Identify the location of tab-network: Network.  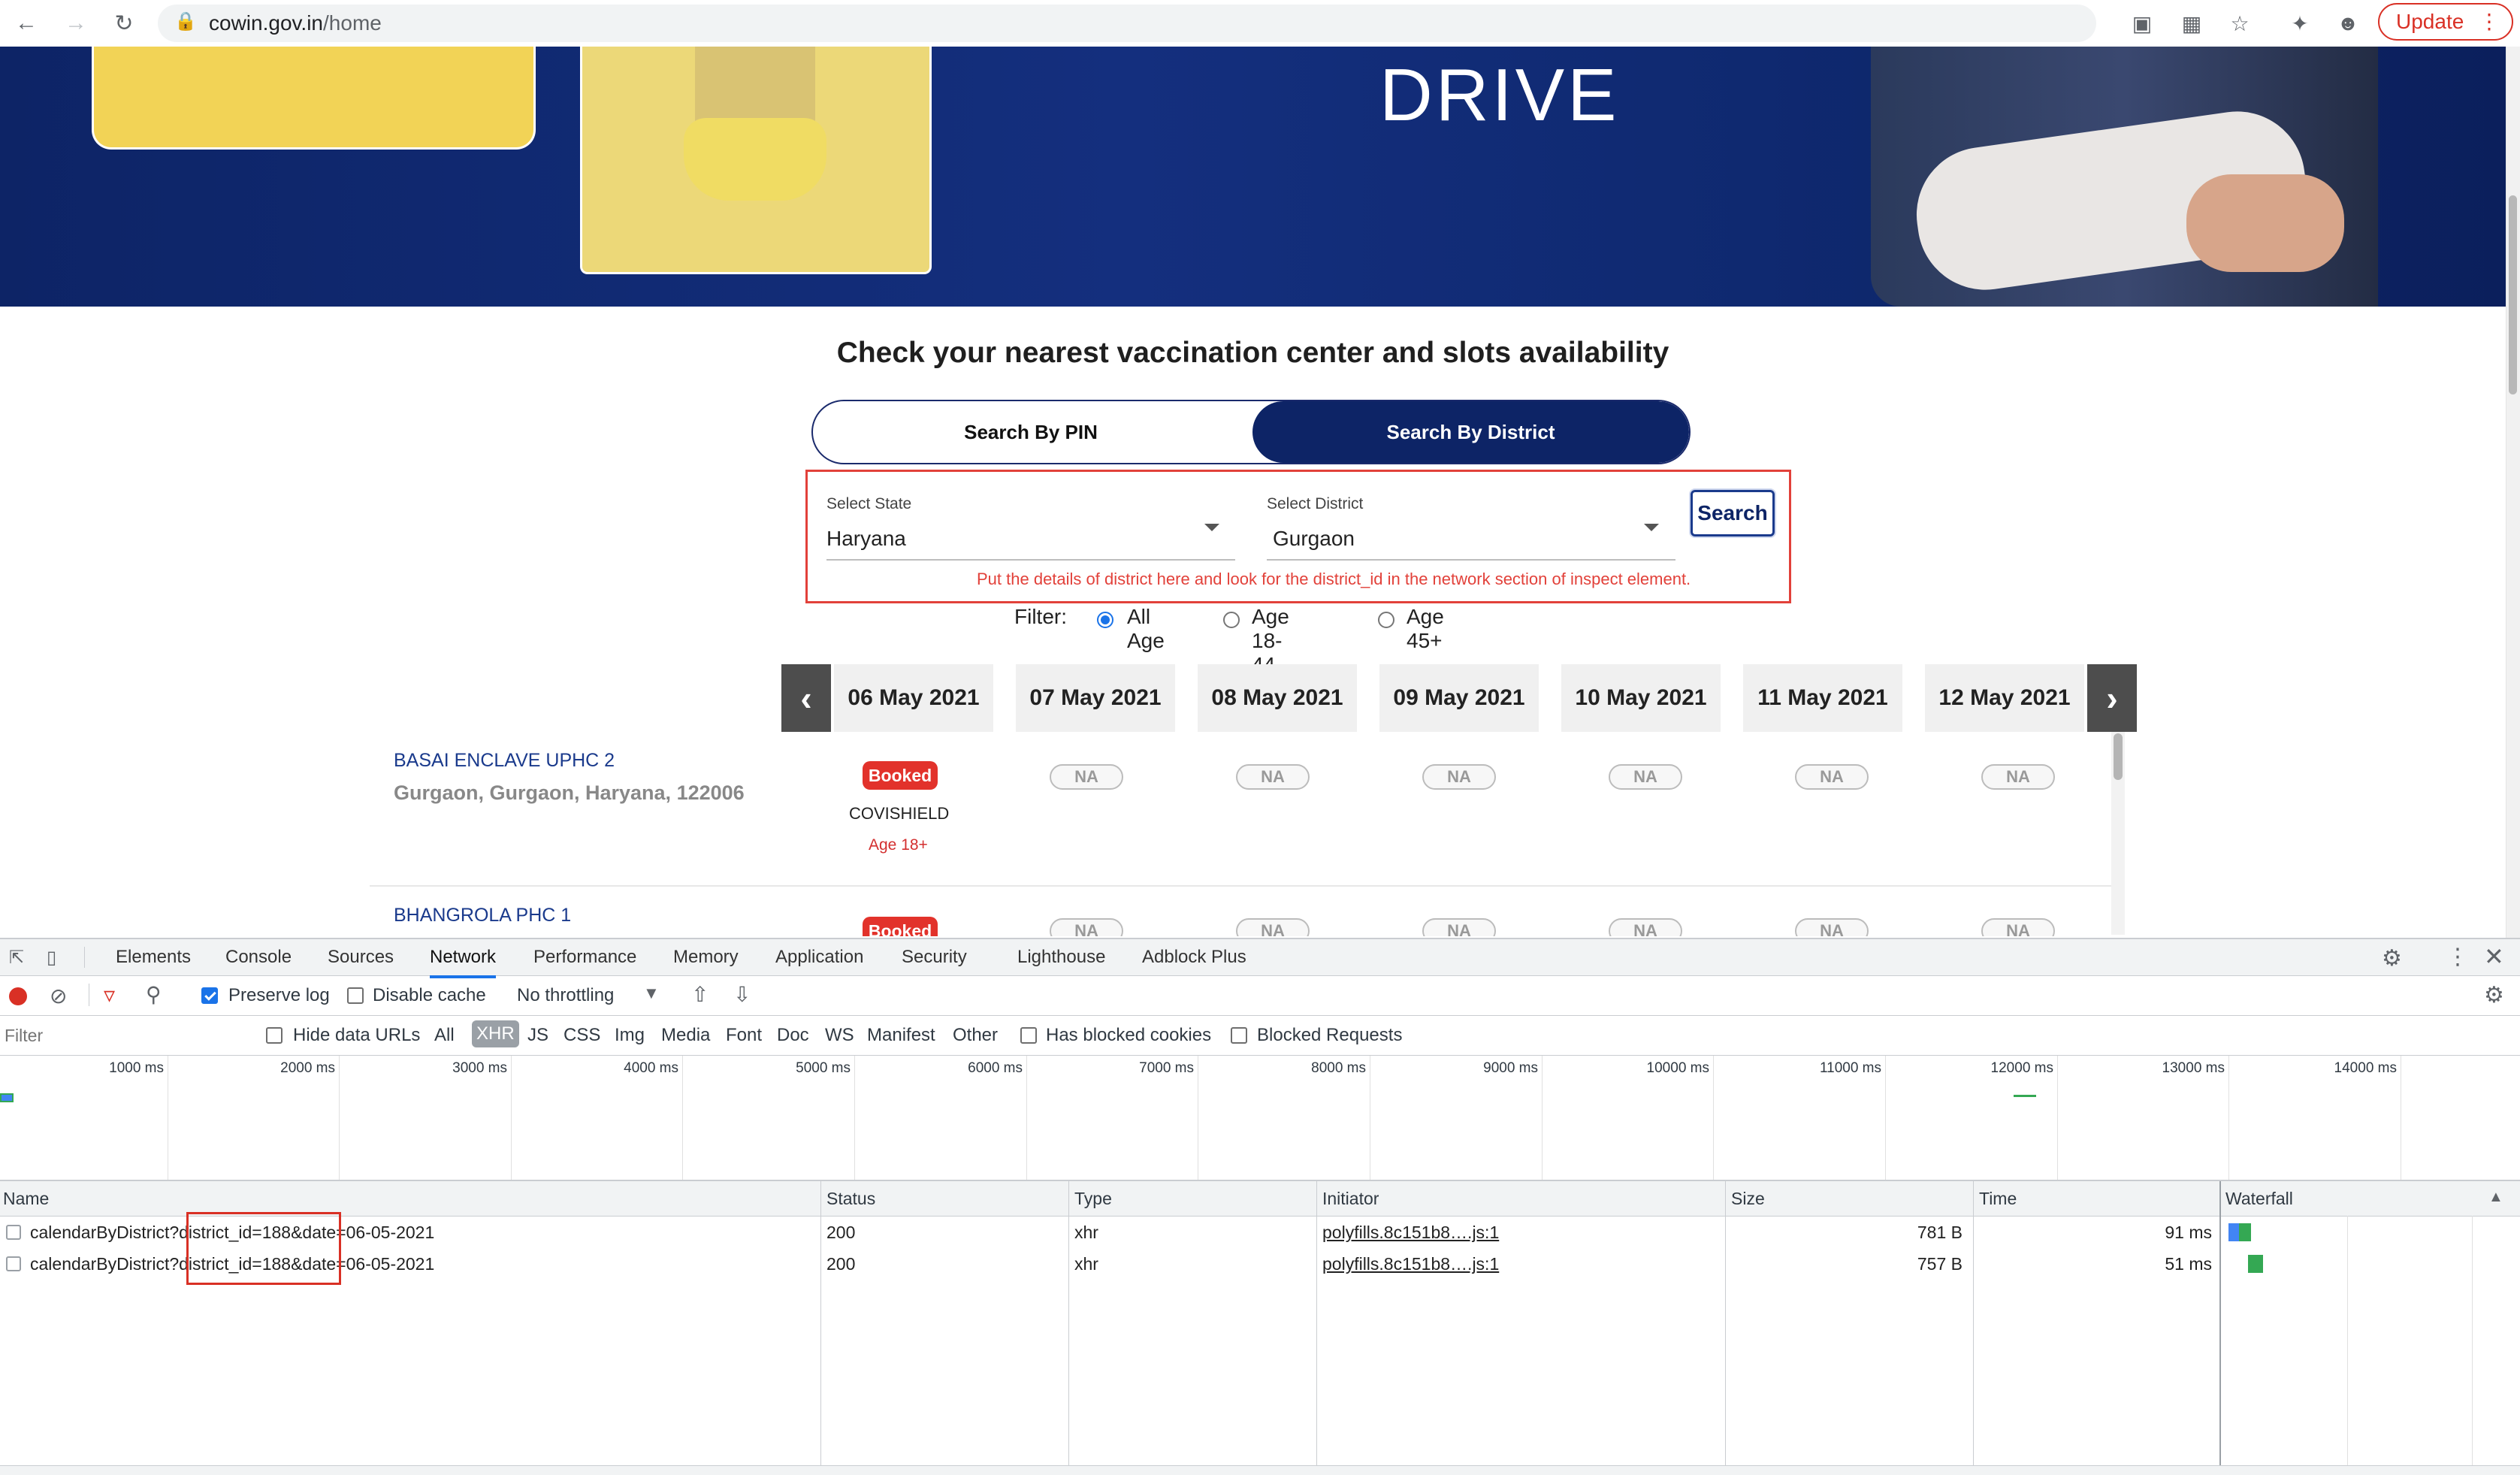
(463, 958).